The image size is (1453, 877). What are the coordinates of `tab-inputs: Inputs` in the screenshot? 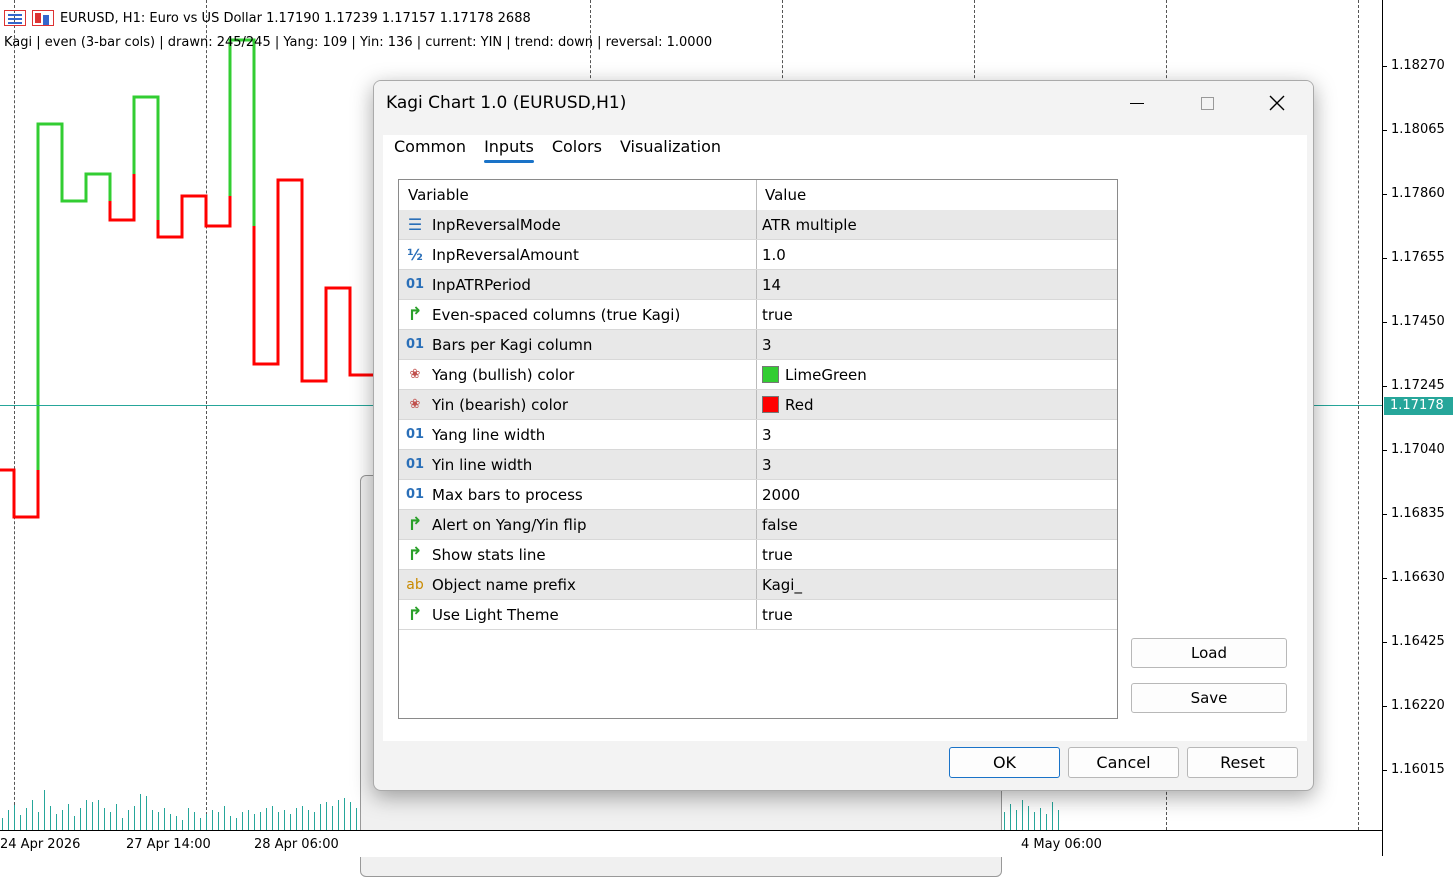 It's located at (509, 151).